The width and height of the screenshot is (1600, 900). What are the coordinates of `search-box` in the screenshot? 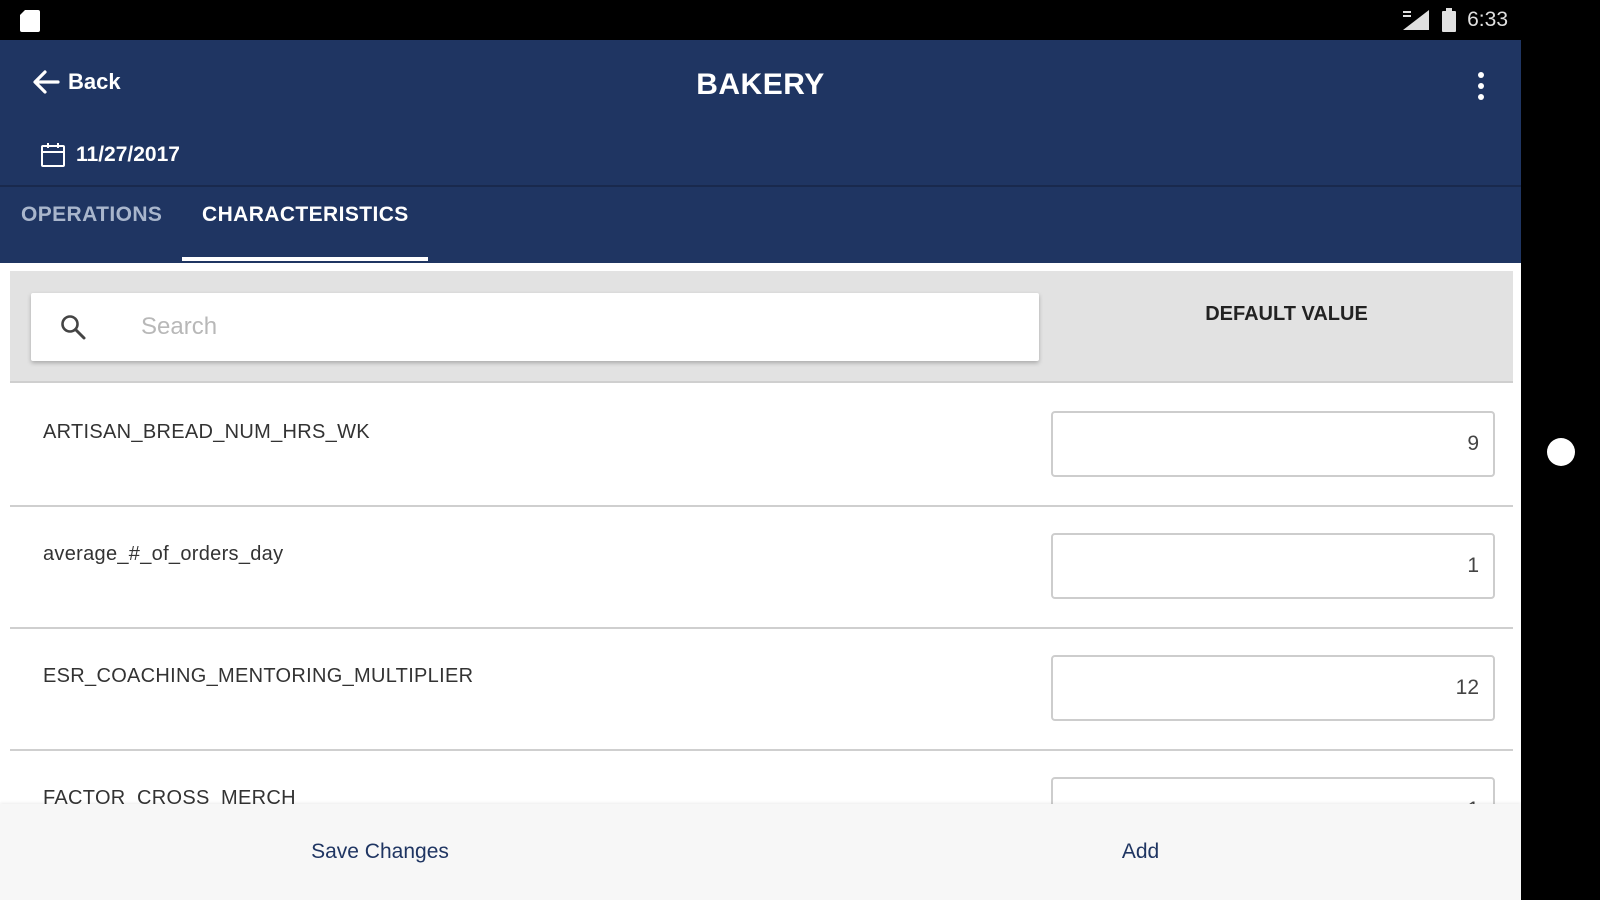 It's located at (535, 327).